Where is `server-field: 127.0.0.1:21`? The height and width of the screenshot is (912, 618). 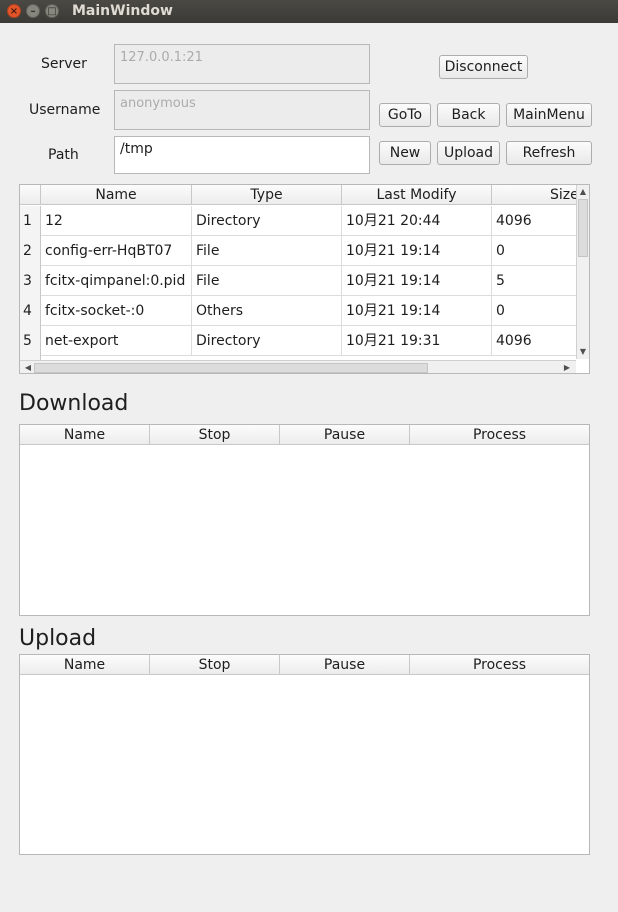
server-field: 127.0.0.1:21 is located at coordinates (242, 64).